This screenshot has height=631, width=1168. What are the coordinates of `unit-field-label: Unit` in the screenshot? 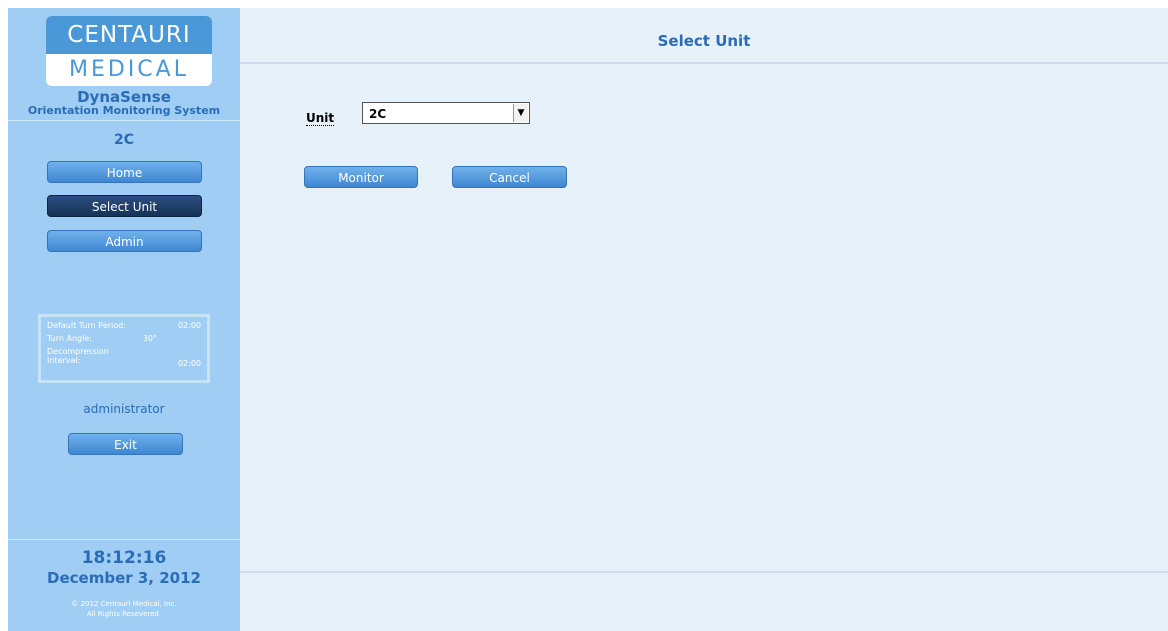 It's located at (320, 118).